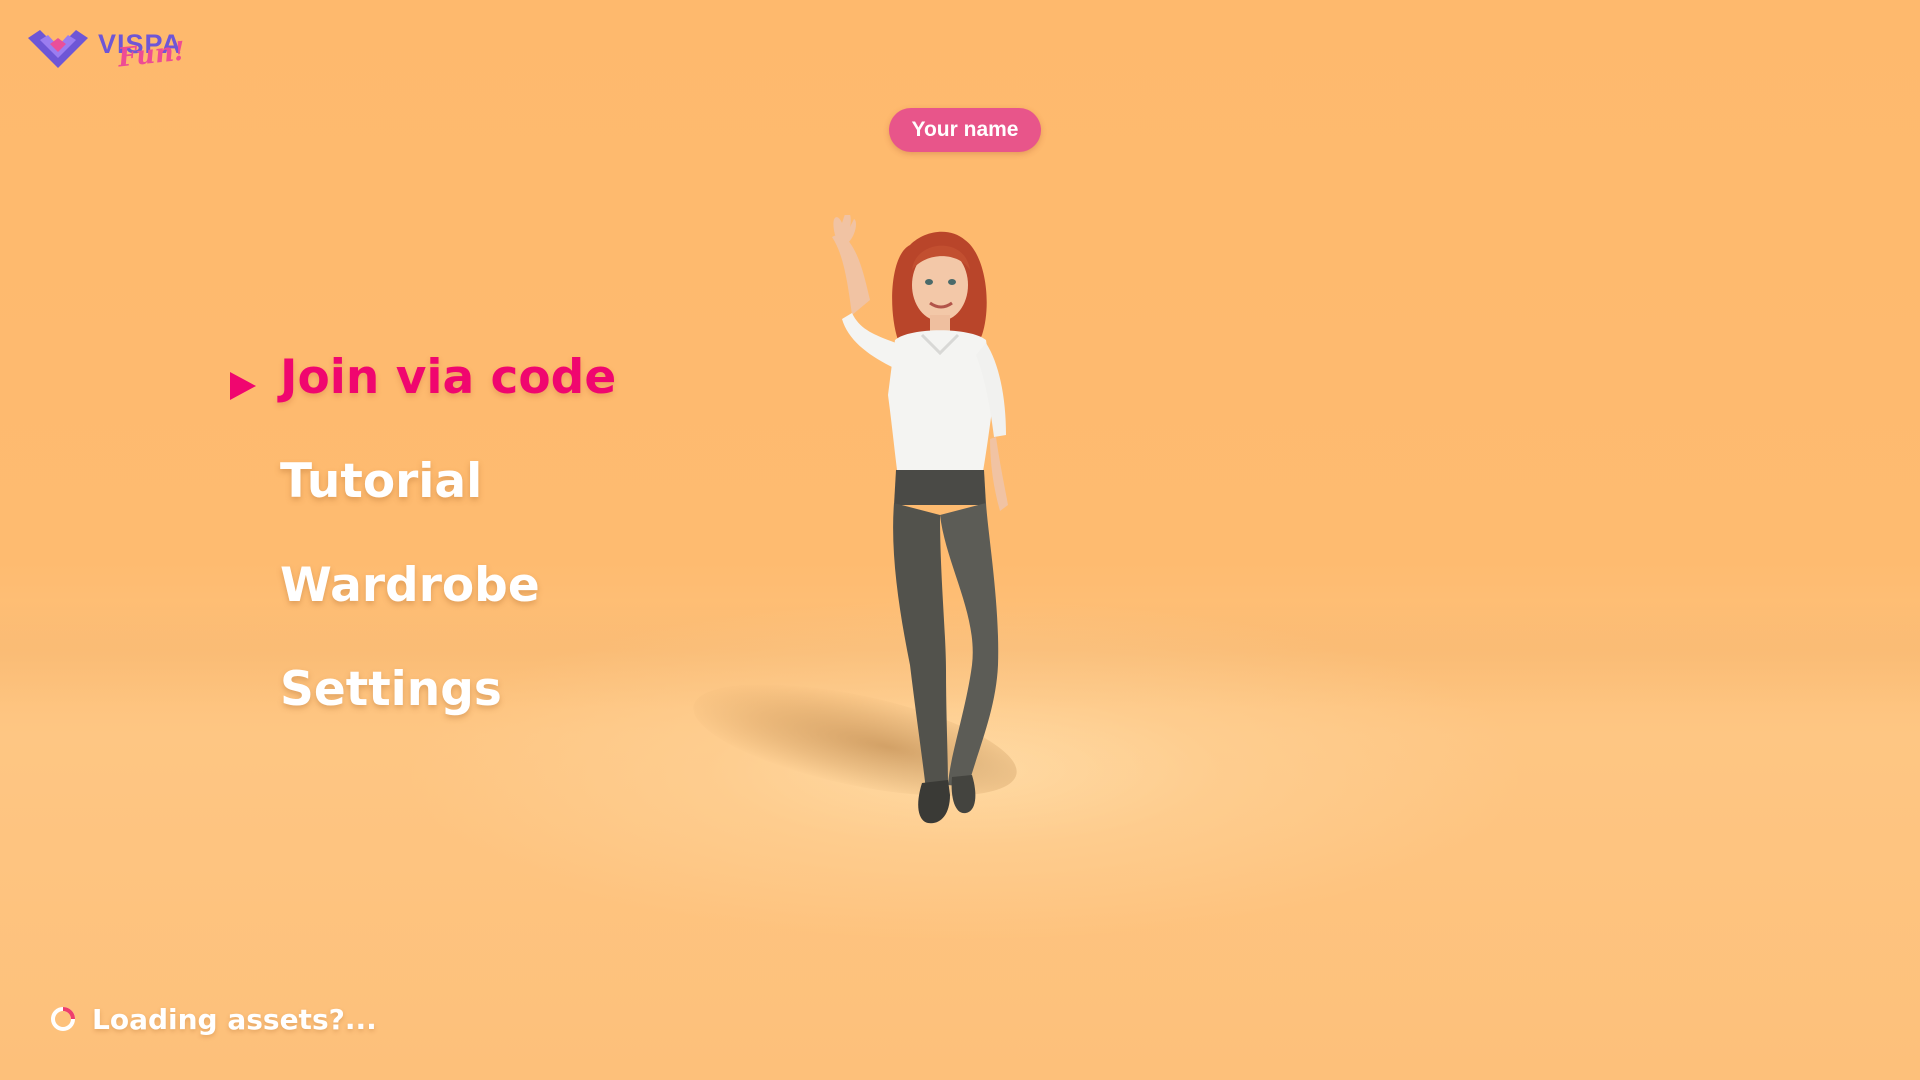 The height and width of the screenshot is (1080, 1920). What do you see at coordinates (920, 519) in the screenshot?
I see `player-avatar` at bounding box center [920, 519].